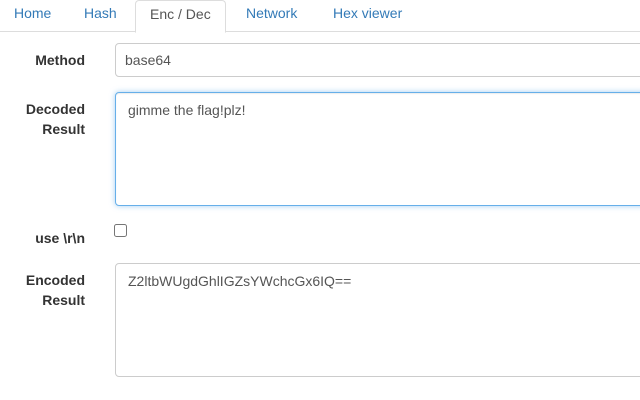  What do you see at coordinates (55, 109) in the screenshot?
I see `decoded-label-line1: Decoded` at bounding box center [55, 109].